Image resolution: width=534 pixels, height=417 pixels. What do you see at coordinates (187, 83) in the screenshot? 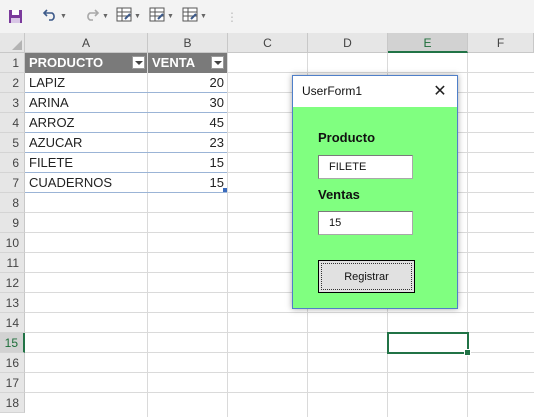
I see `table-cell-venta: 20` at bounding box center [187, 83].